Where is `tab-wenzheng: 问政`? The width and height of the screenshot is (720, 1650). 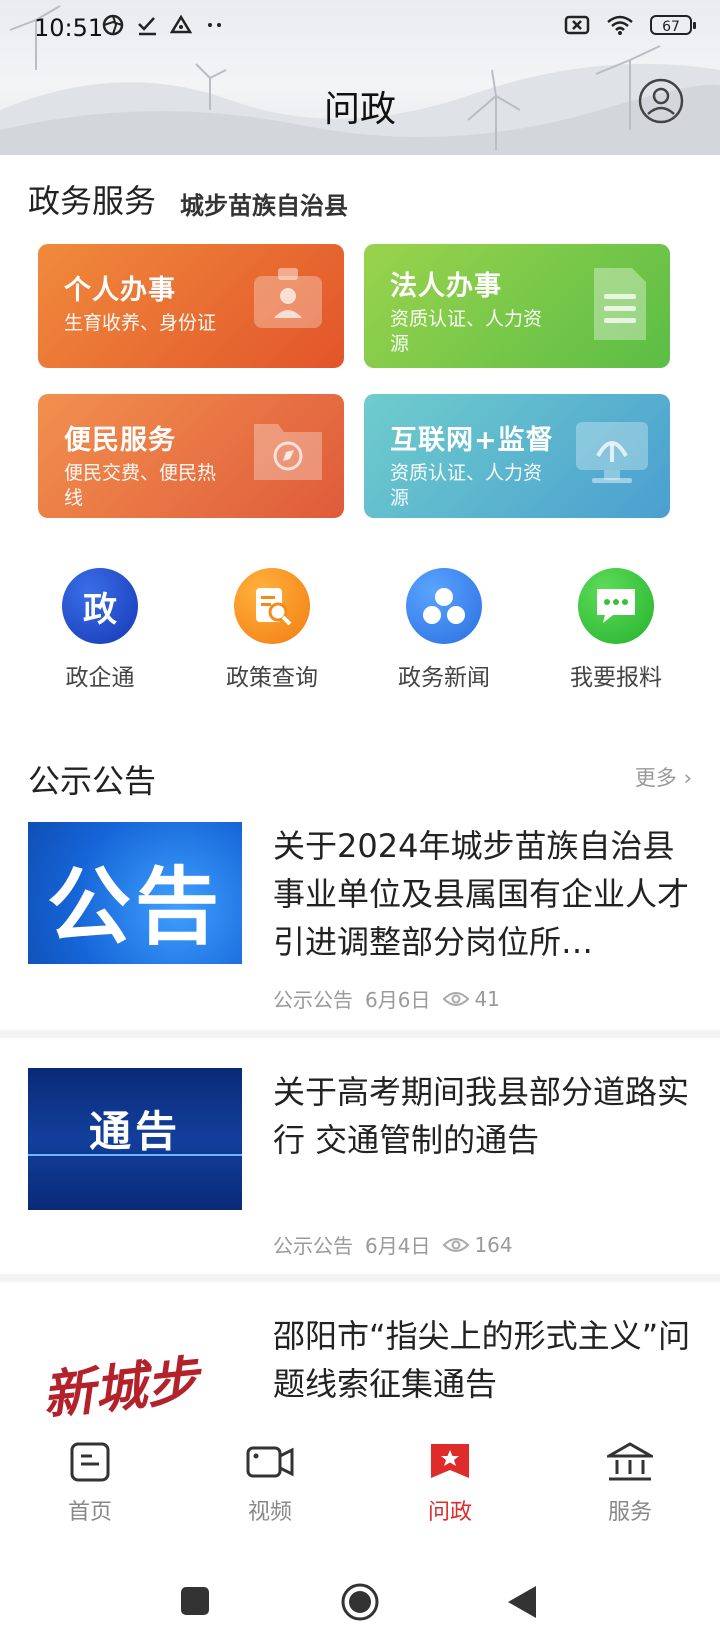
tab-wenzheng: 问政 is located at coordinates (450, 1484).